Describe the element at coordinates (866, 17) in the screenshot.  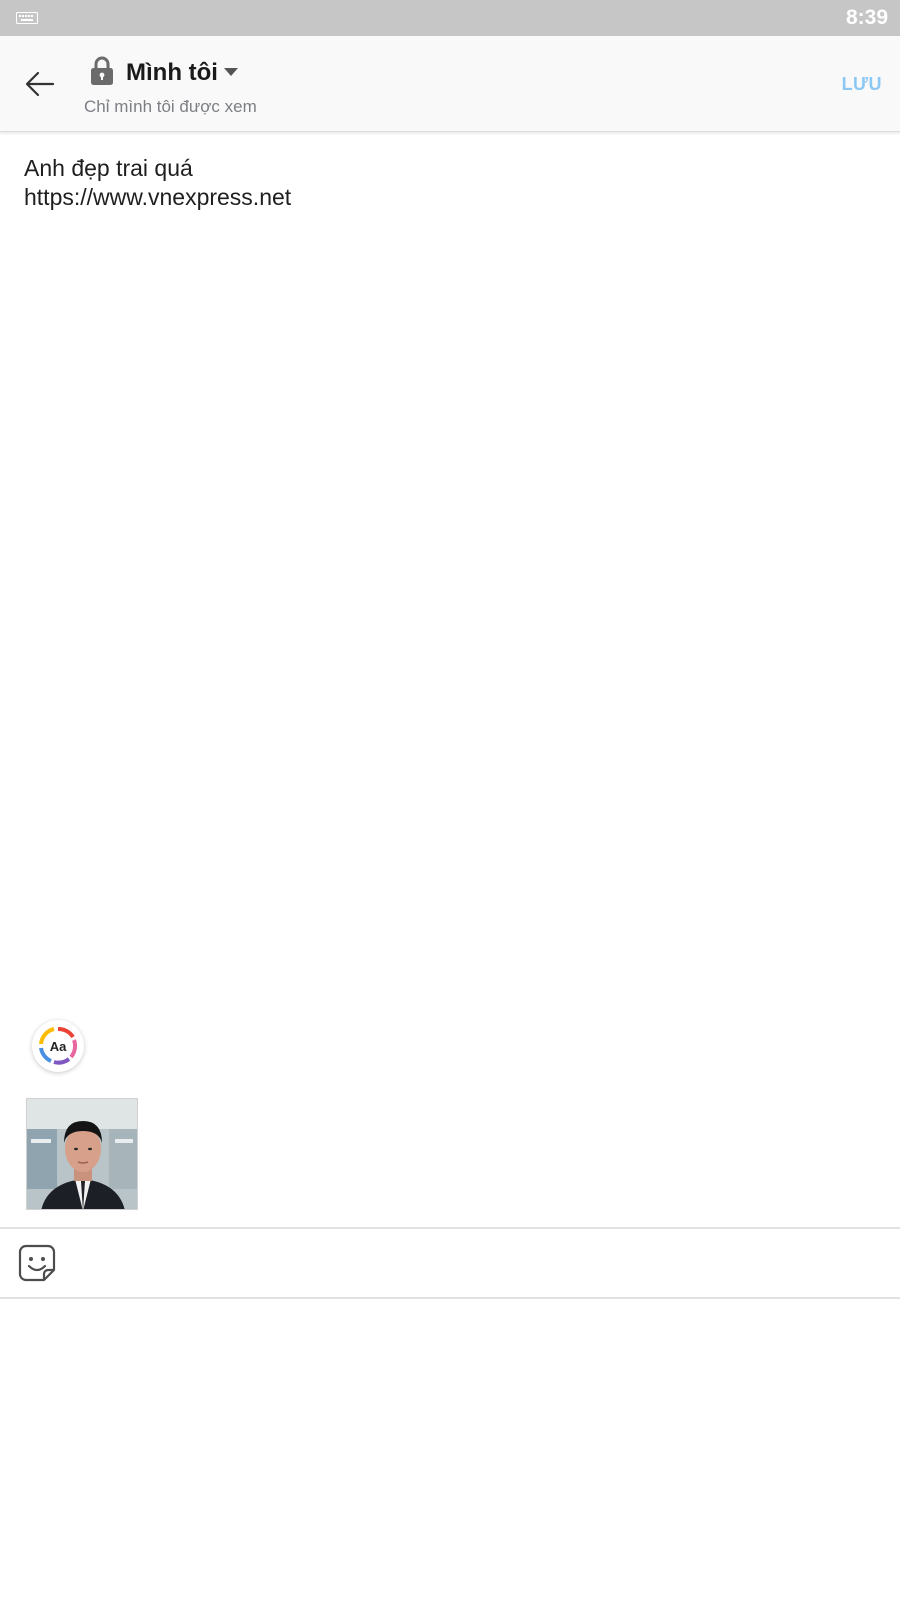
I see `status-time: 8:39` at that location.